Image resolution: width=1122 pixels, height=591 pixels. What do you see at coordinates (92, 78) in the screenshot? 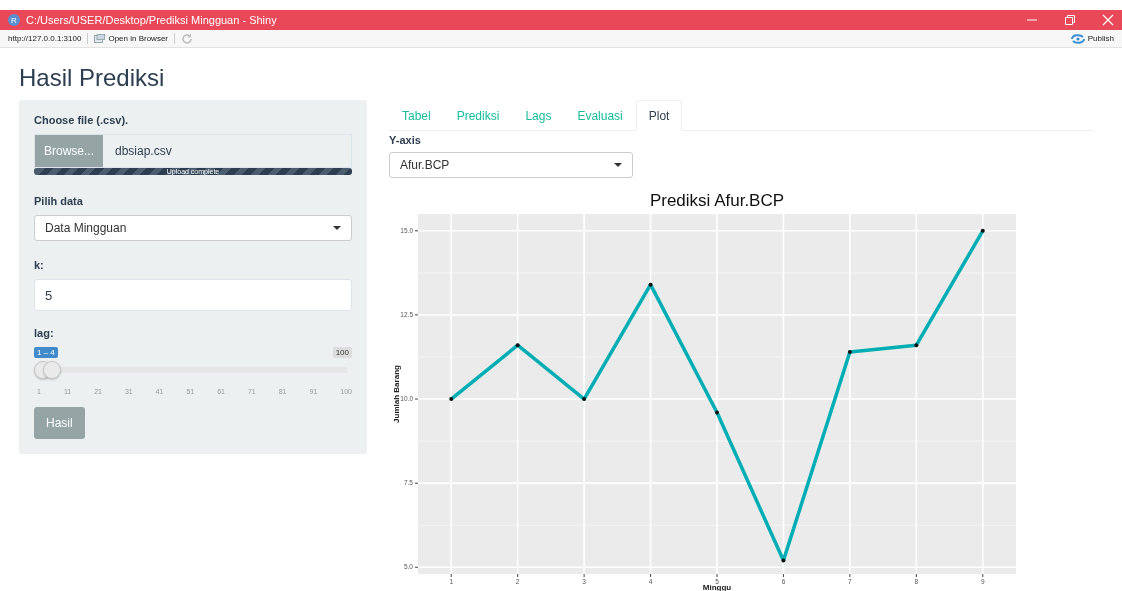
I see `page-title: Hasil Prediksi` at bounding box center [92, 78].